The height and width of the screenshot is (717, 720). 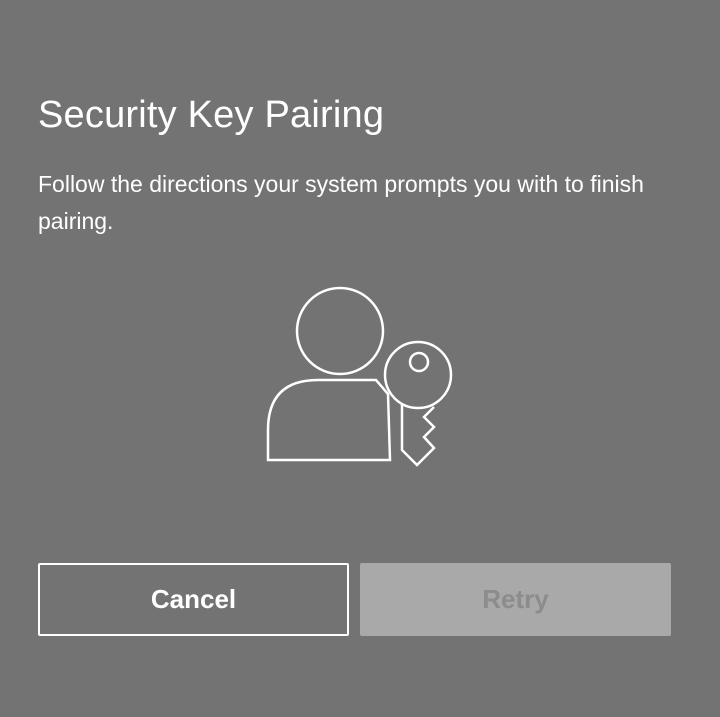 I want to click on user-body-shape, so click(x=329, y=420).